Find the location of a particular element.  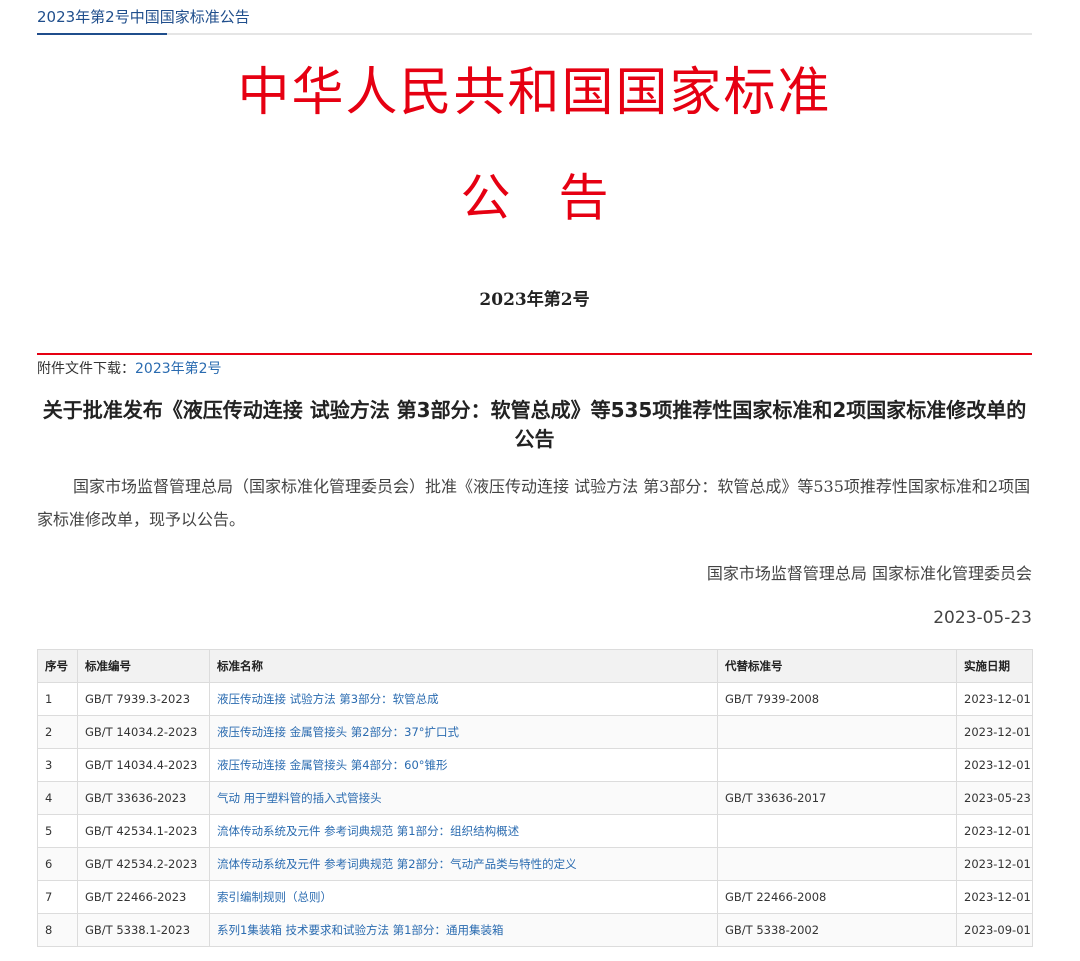

header-standard-name: 标准名称 is located at coordinates (463, 666).